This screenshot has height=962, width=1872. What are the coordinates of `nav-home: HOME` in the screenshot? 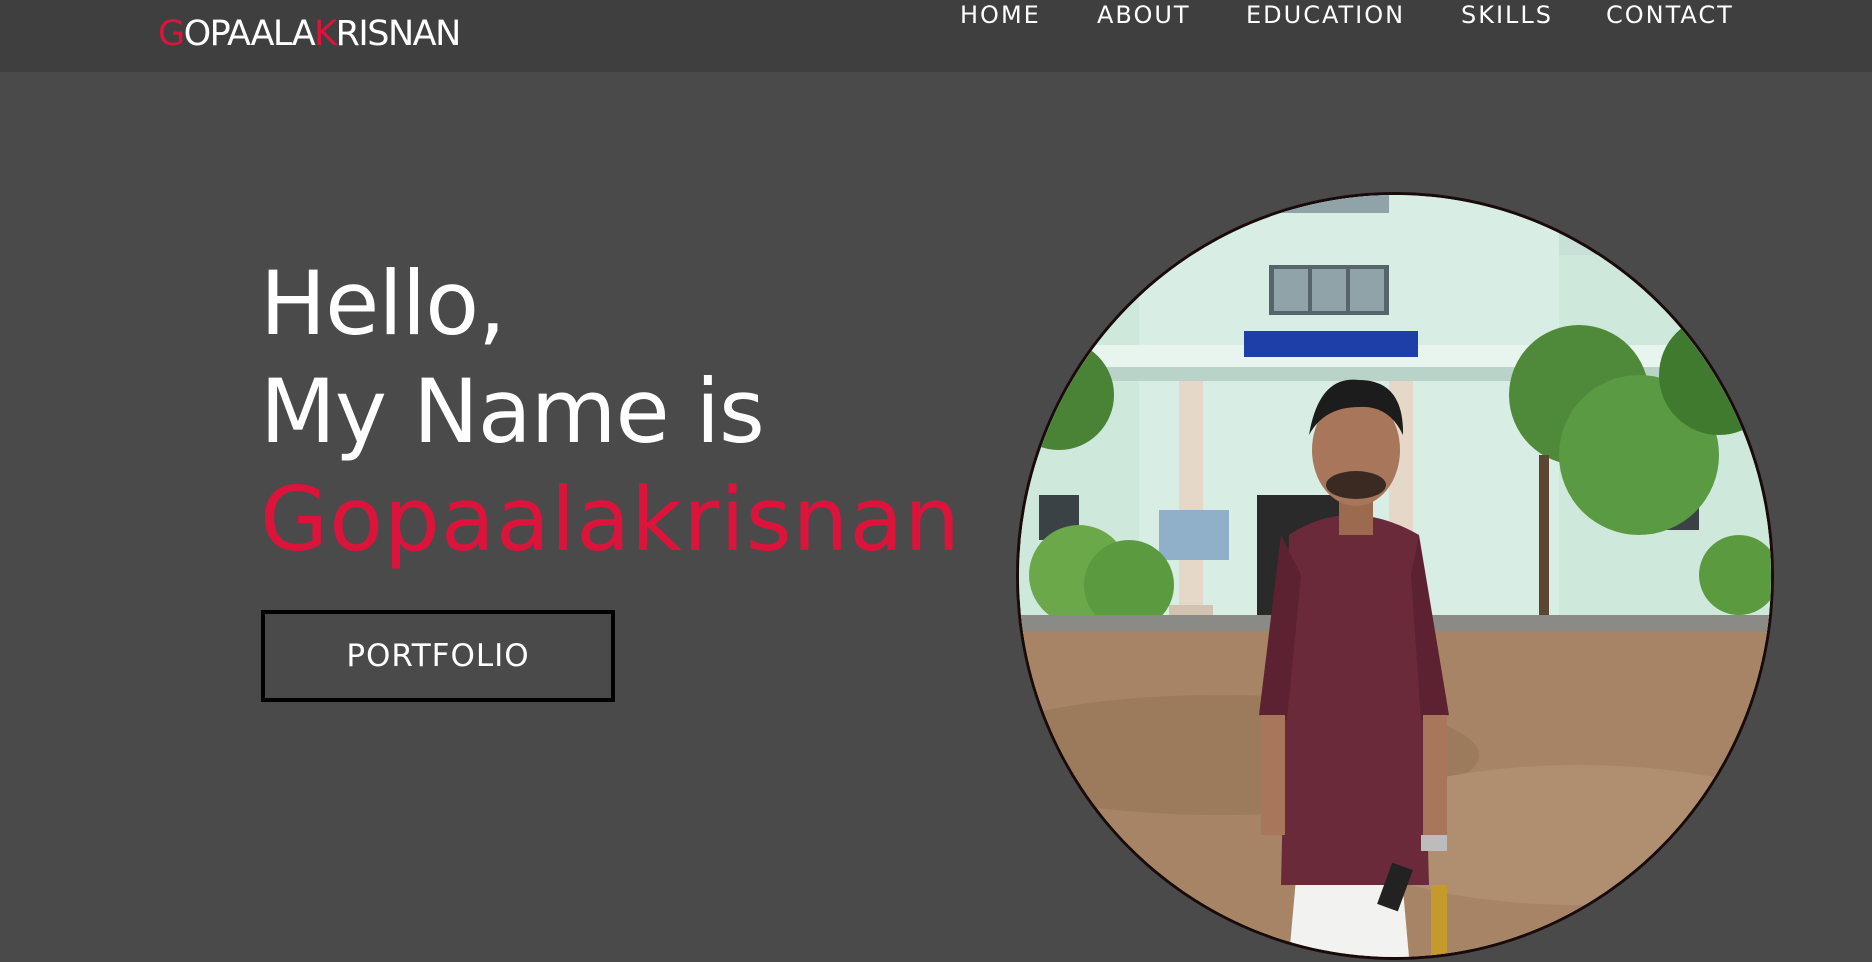 It's located at (1000, 15).